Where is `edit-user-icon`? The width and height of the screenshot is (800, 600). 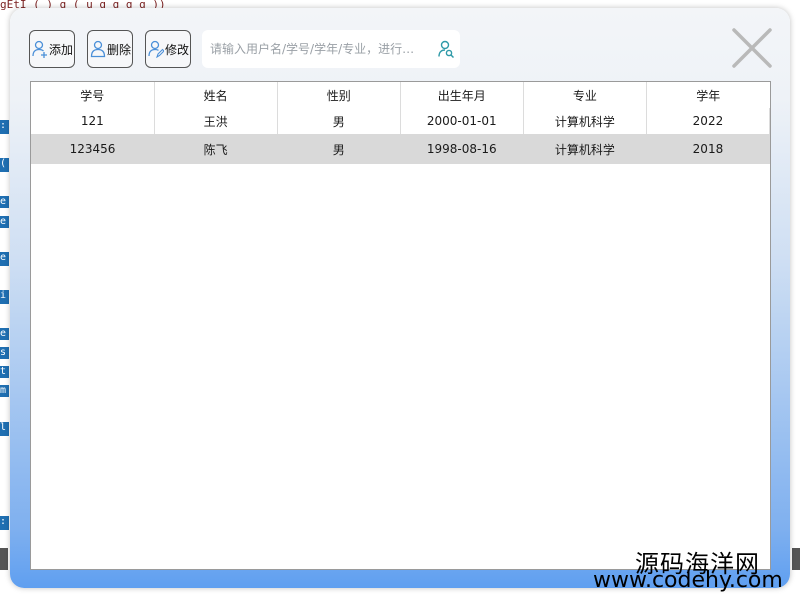 edit-user-icon is located at coordinates (156, 49).